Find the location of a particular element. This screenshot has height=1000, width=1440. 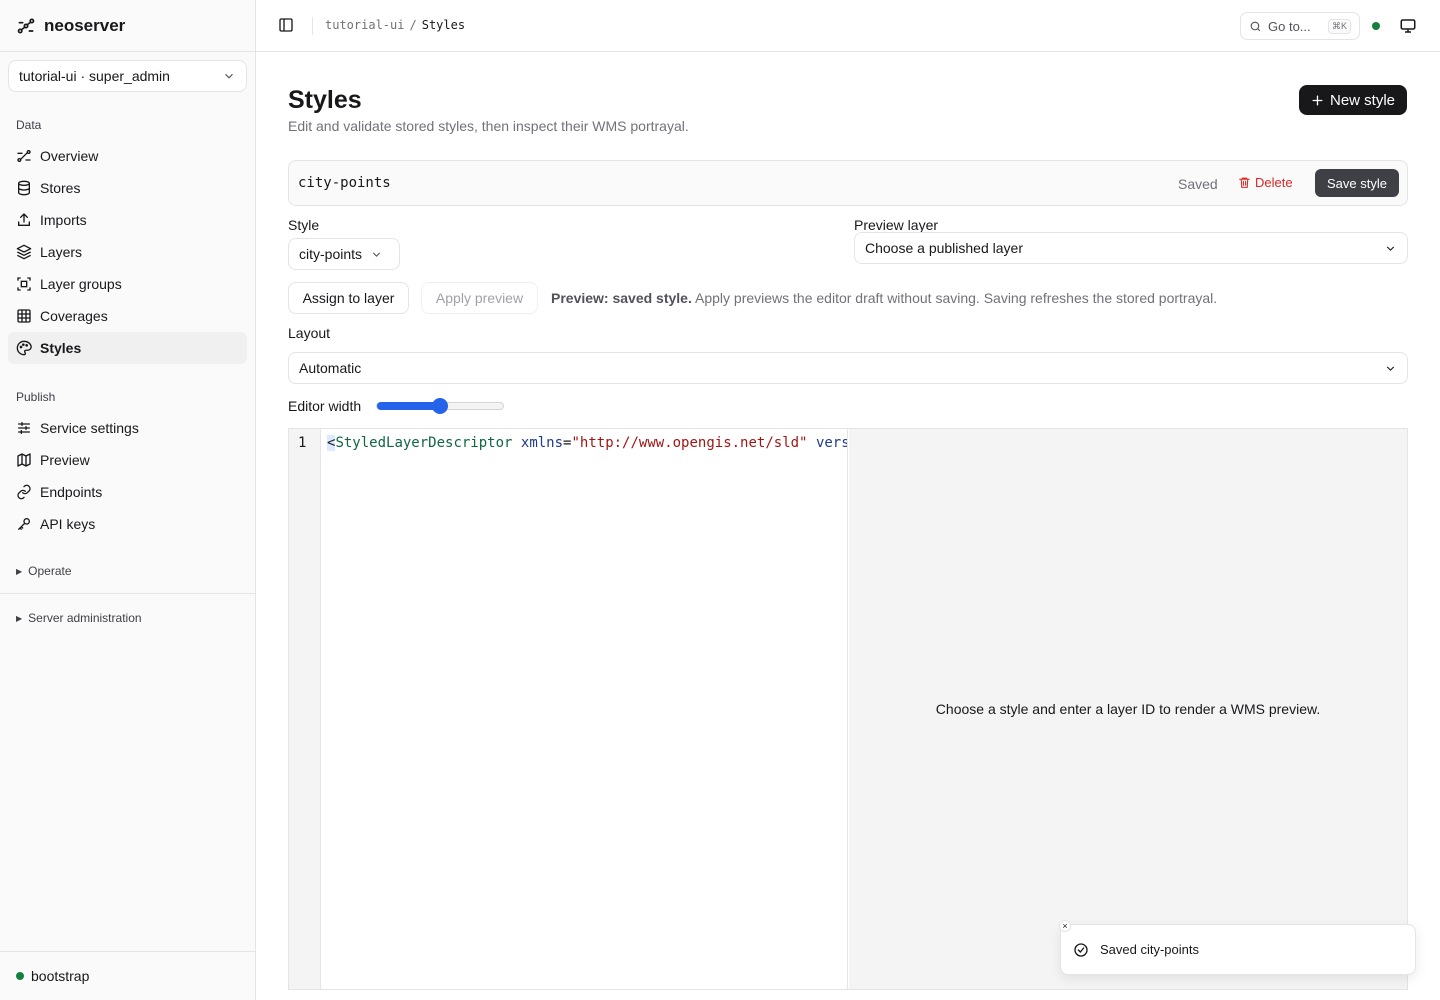

search-icon is located at coordinates (1255, 26).